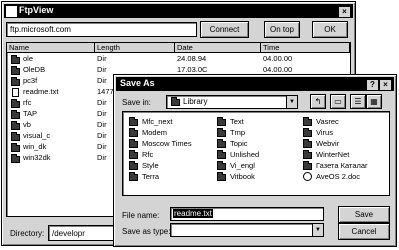  What do you see at coordinates (374, 101) in the screenshot?
I see `details-view-icon: ▦` at bounding box center [374, 101].